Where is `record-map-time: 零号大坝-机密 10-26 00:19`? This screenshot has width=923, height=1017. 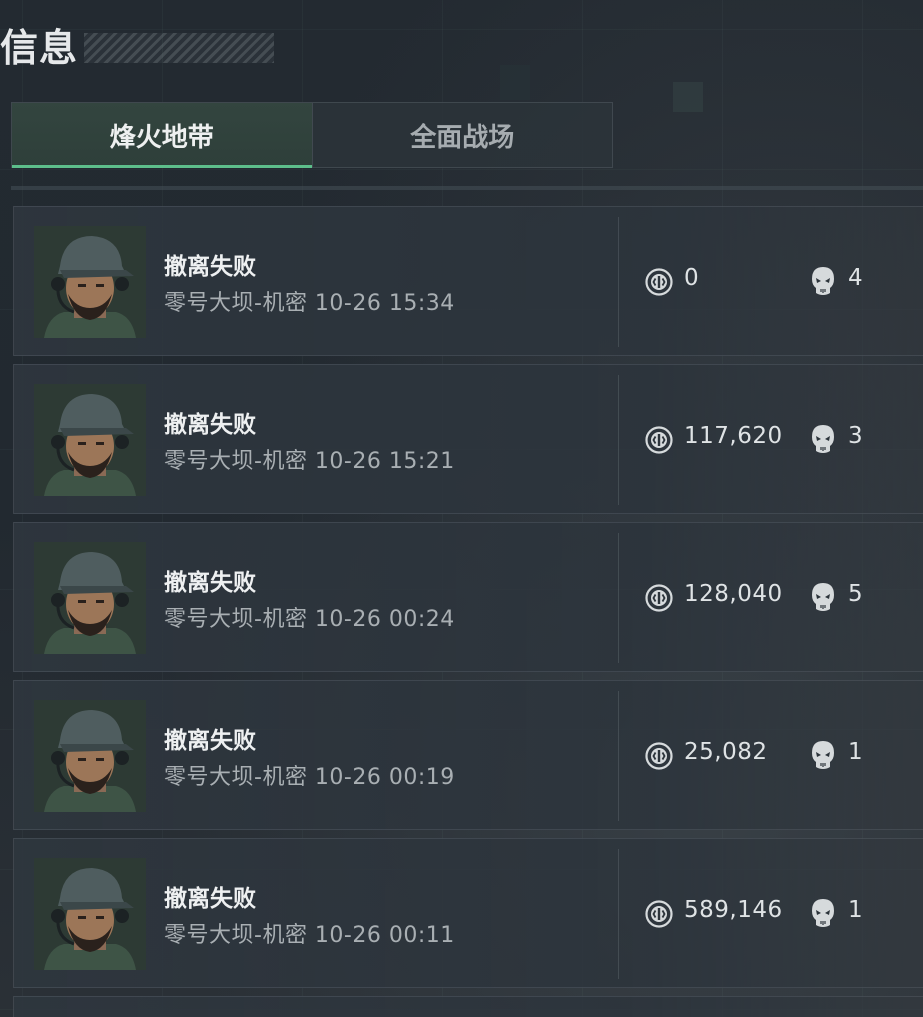 record-map-time: 零号大坝-机密 10-26 00:19 is located at coordinates (309, 777).